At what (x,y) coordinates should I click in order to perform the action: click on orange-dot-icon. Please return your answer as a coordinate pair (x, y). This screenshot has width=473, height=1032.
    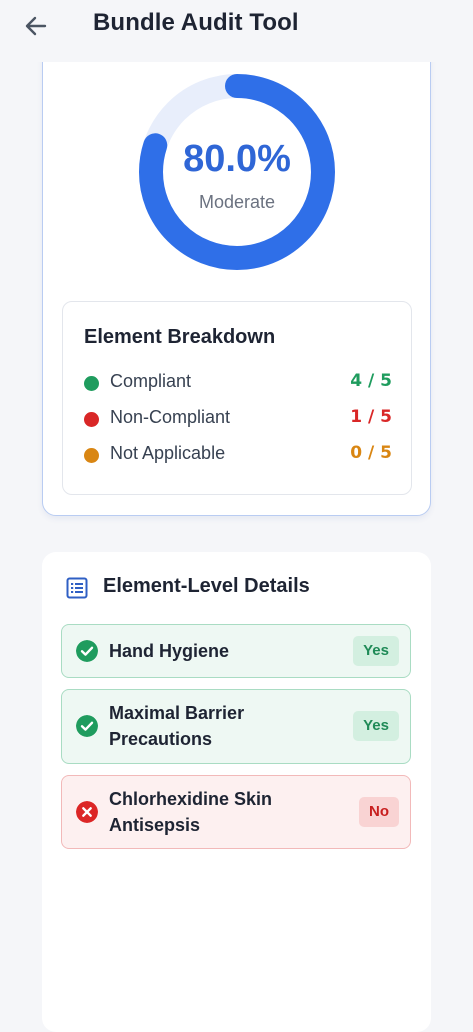
    Looking at the image, I should click on (91, 455).